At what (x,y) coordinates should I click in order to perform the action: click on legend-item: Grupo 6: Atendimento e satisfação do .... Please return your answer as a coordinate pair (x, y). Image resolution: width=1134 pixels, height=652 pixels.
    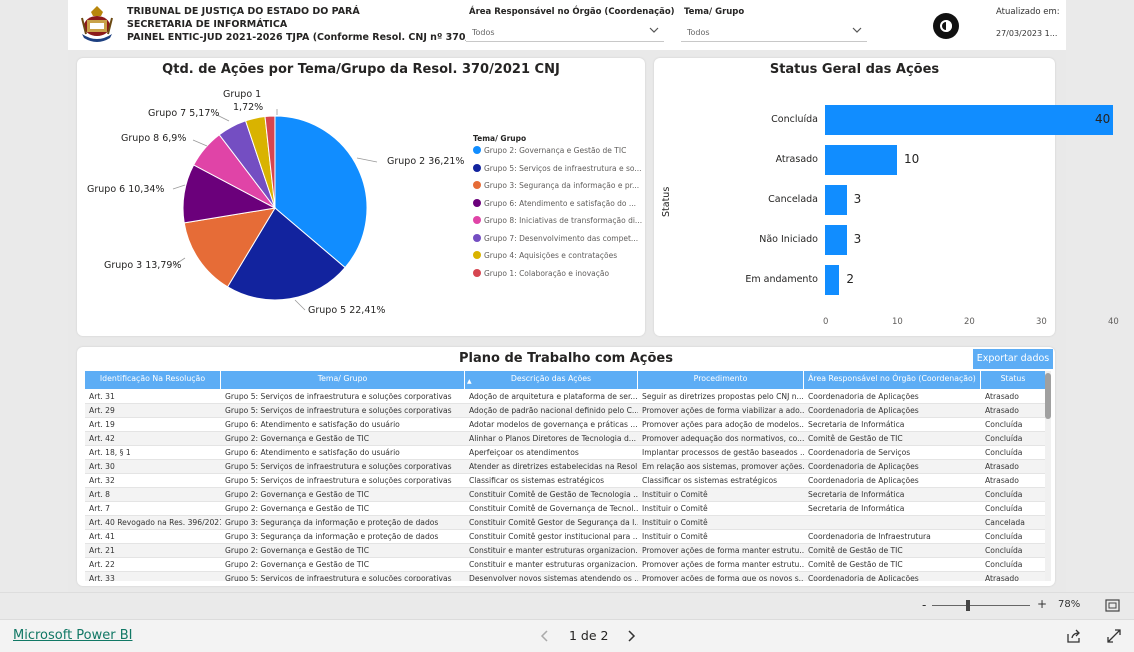
    Looking at the image, I should click on (559, 204).